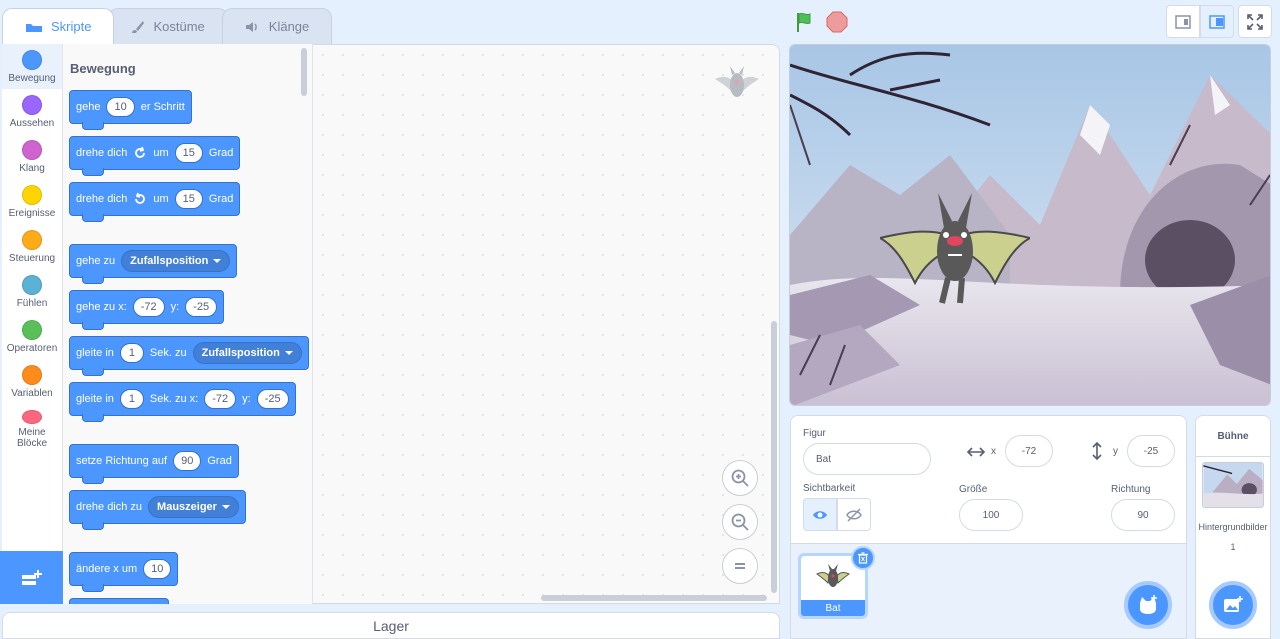 The image size is (1280, 639). I want to click on block-text: Sek. zu, so click(168, 353).